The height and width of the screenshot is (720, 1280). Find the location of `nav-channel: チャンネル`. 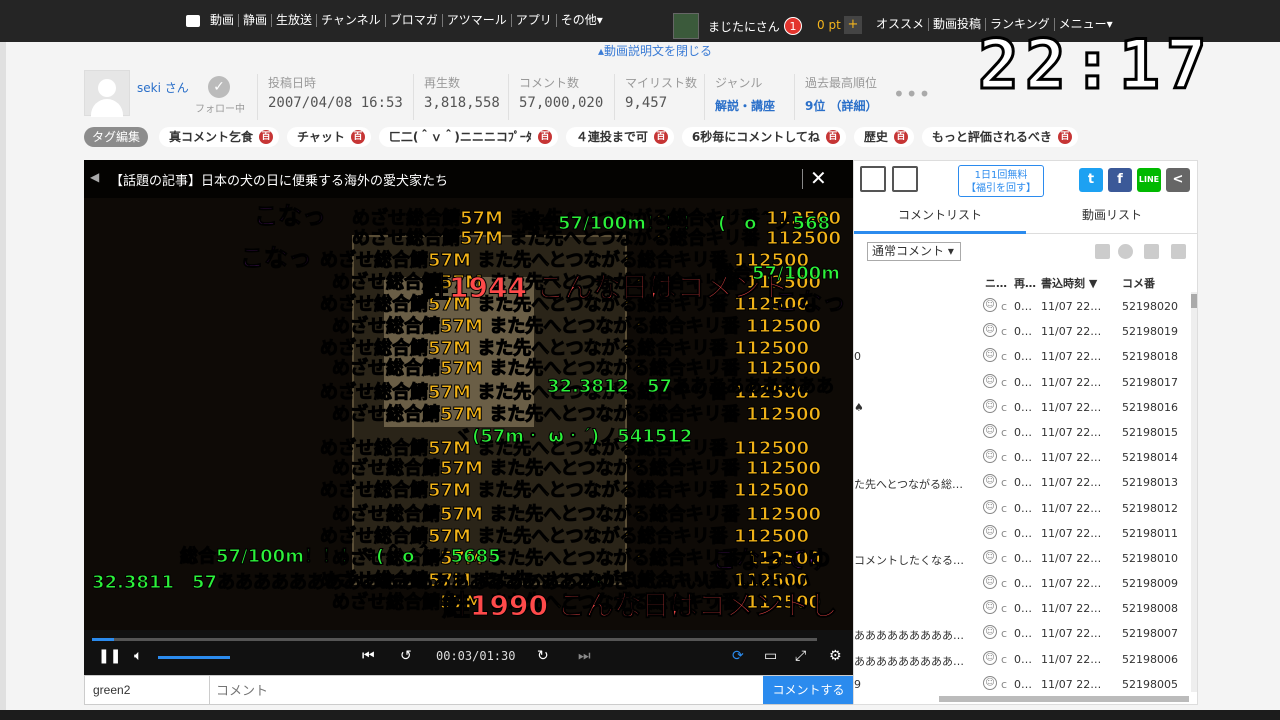

nav-channel: チャンネル is located at coordinates (351, 20).